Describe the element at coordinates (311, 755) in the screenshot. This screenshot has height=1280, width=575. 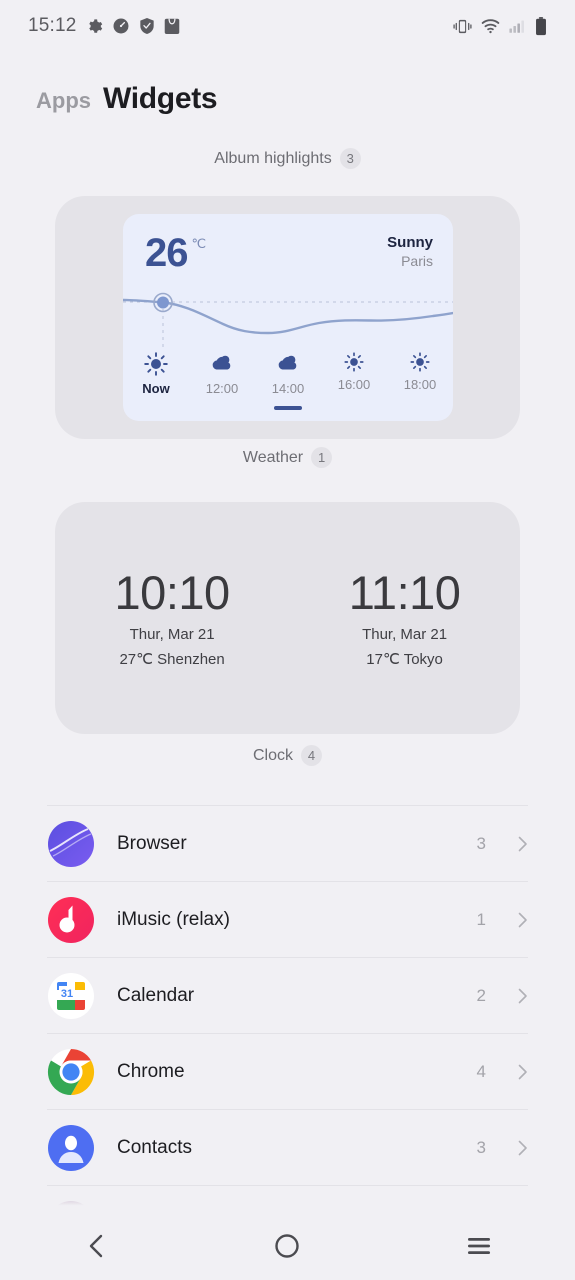
I see `clock-count-badge: 4` at that location.